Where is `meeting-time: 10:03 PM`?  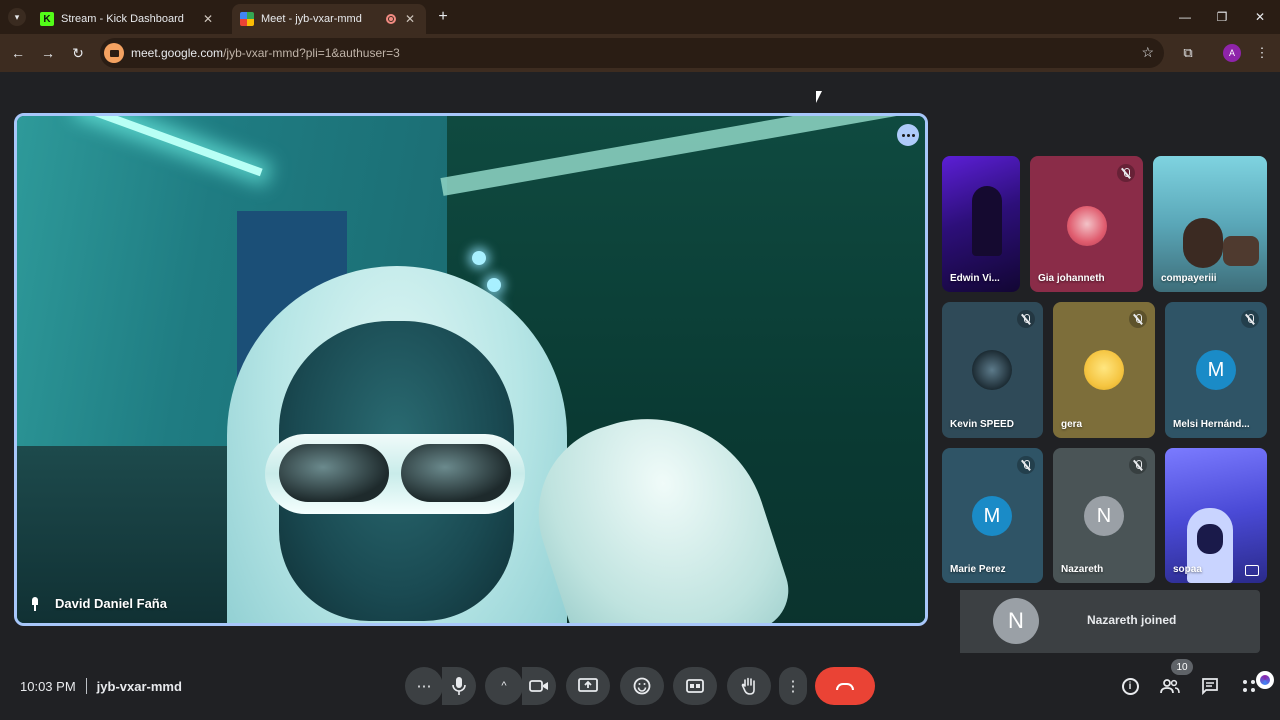 meeting-time: 10:03 PM is located at coordinates (48, 686).